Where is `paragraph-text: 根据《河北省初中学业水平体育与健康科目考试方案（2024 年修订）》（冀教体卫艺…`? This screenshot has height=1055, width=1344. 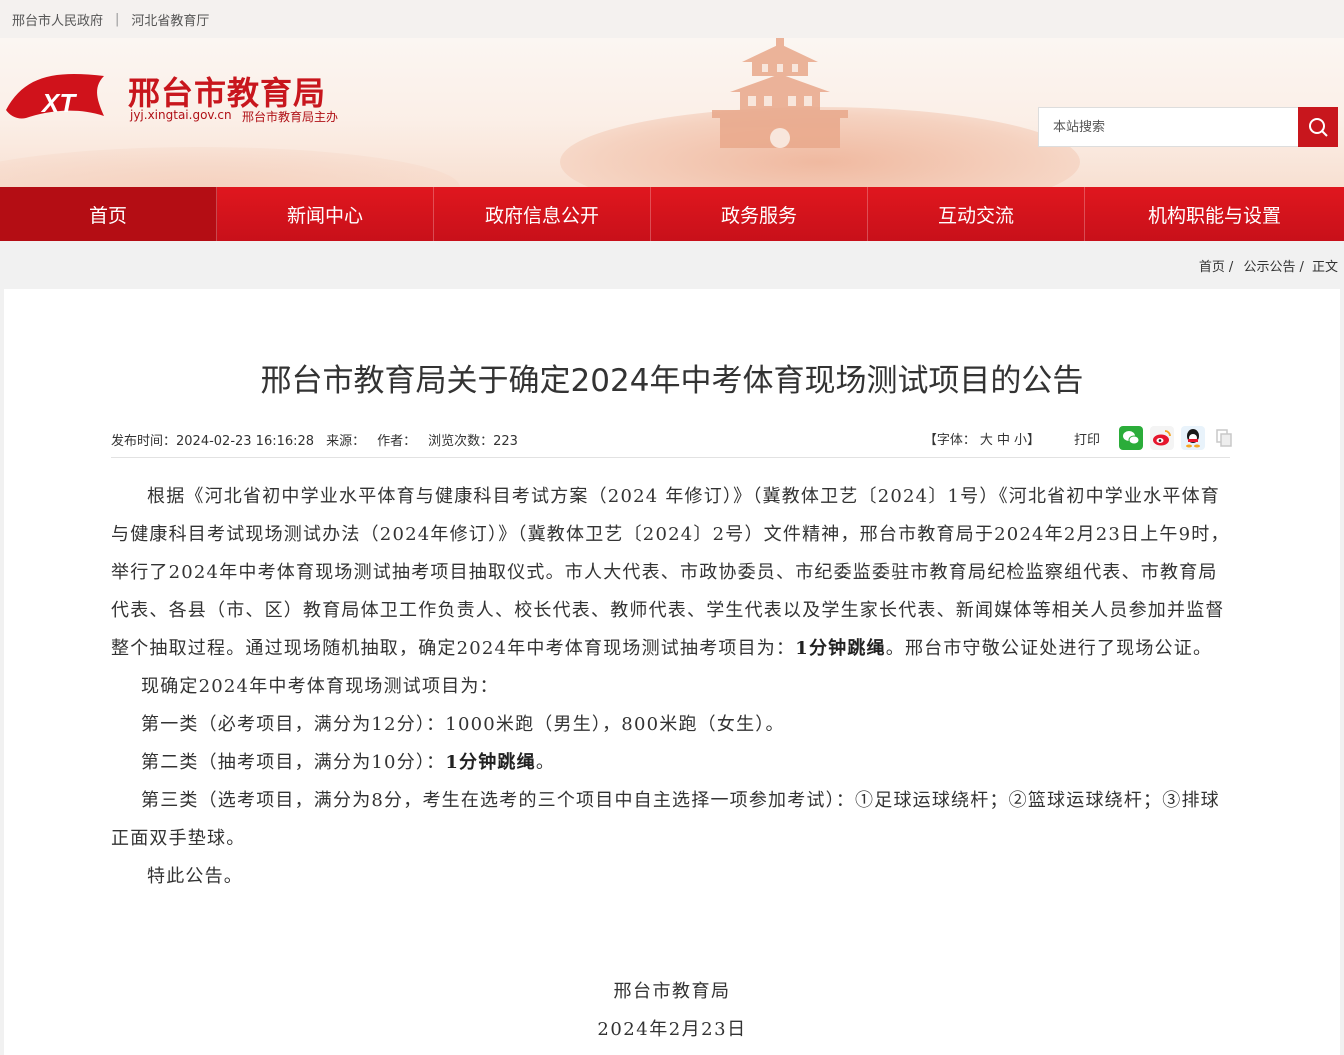
paragraph-text: 根据《河北省初中学业水平体育与健康科目考试方案（2024 年修订）》（冀教体卫艺… is located at coordinates (670, 572).